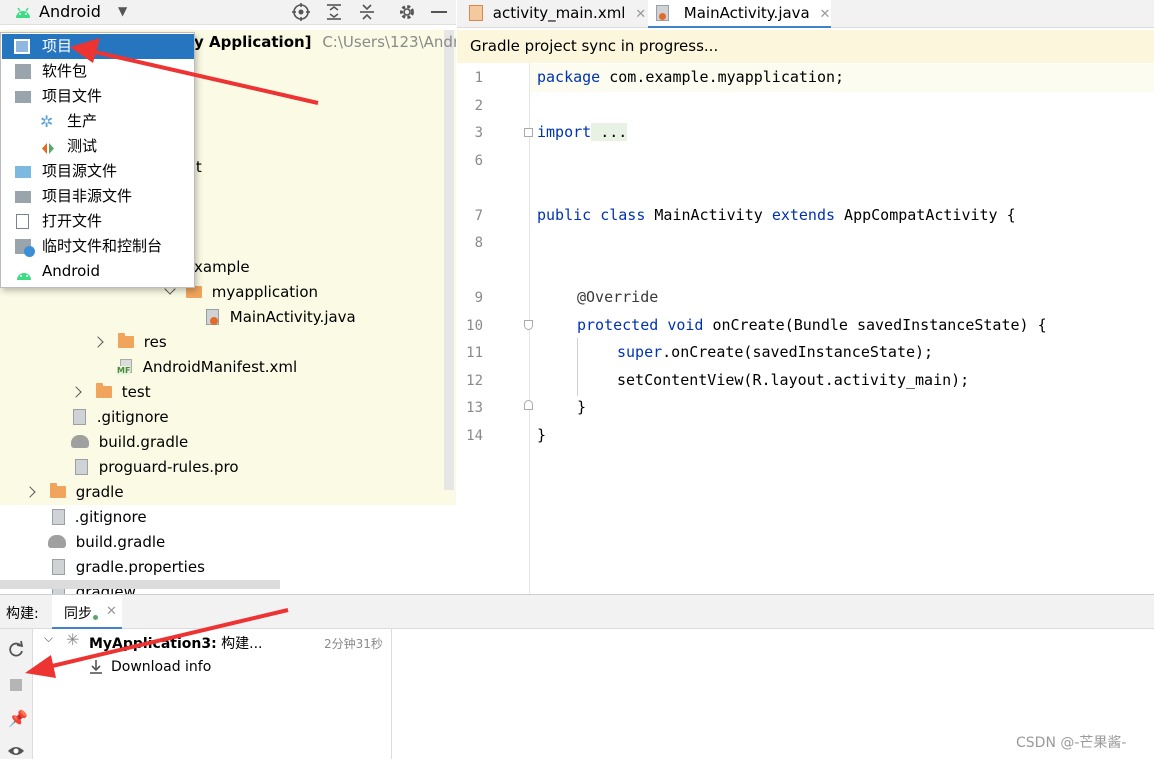  What do you see at coordinates (157, 643) in the screenshot?
I see `arrow-to-stop-button` at bounding box center [157, 643].